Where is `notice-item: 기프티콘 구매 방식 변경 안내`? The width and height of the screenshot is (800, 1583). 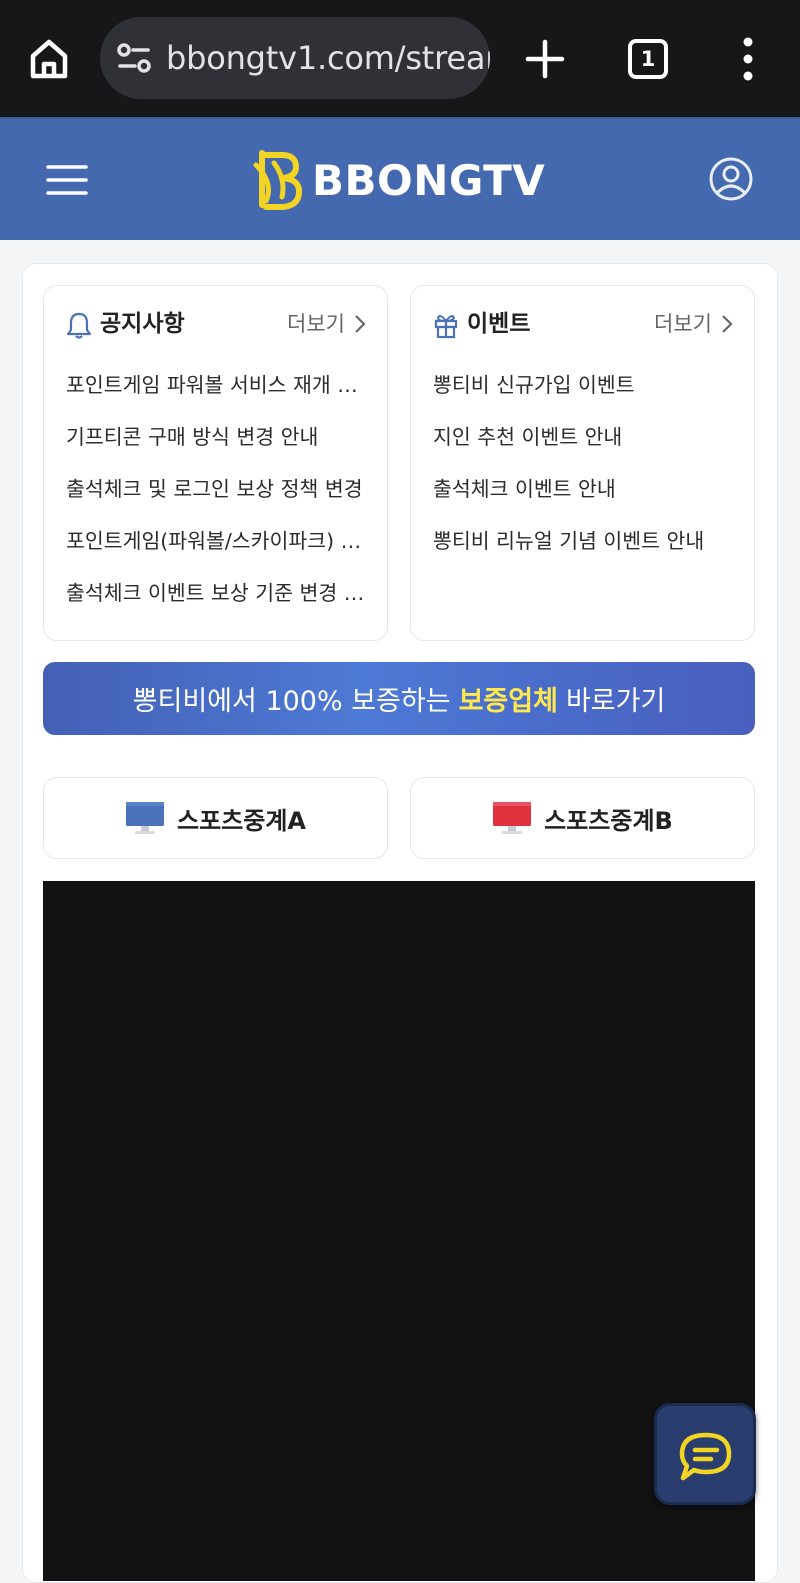
notice-item: 기프티콘 구매 방식 변경 안내 is located at coordinates (217, 446).